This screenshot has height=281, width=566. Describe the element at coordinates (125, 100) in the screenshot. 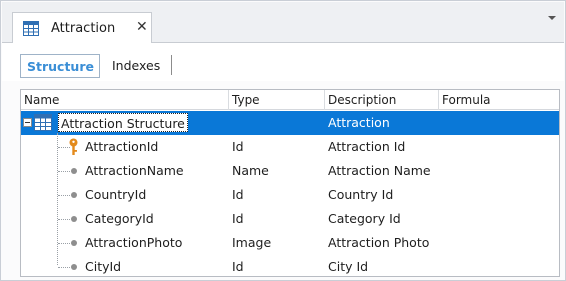

I see `column-header-name: Name` at that location.